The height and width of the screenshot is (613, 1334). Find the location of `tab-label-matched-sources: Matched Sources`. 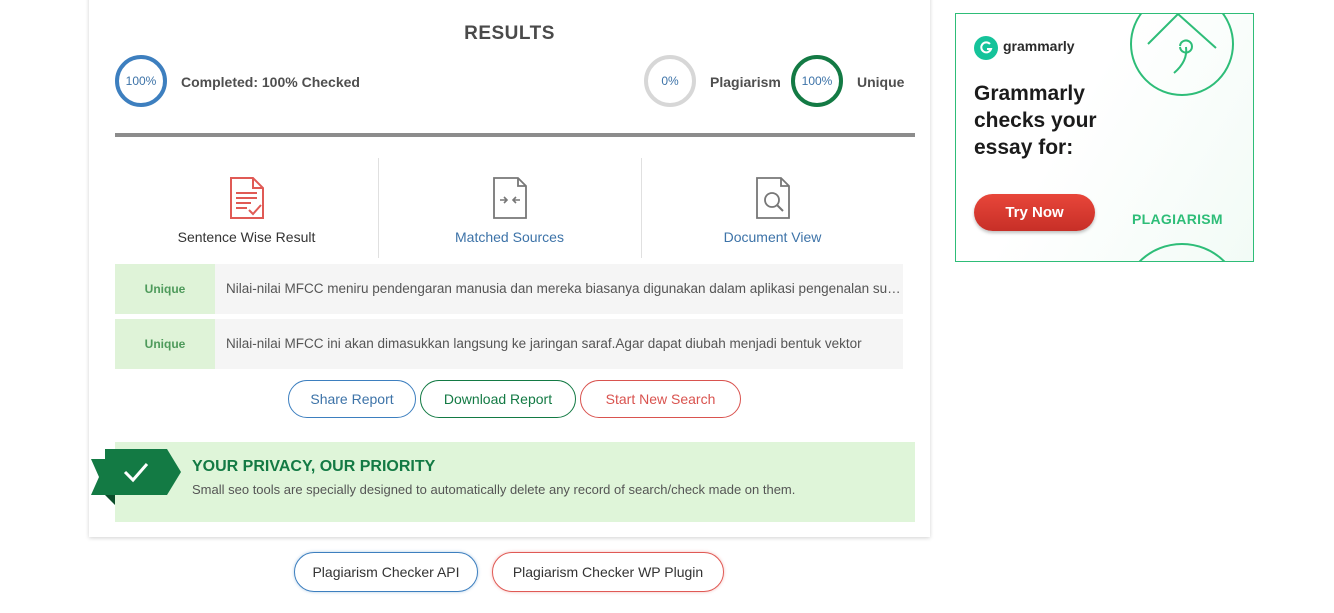

tab-label-matched-sources: Matched Sources is located at coordinates (509, 237).